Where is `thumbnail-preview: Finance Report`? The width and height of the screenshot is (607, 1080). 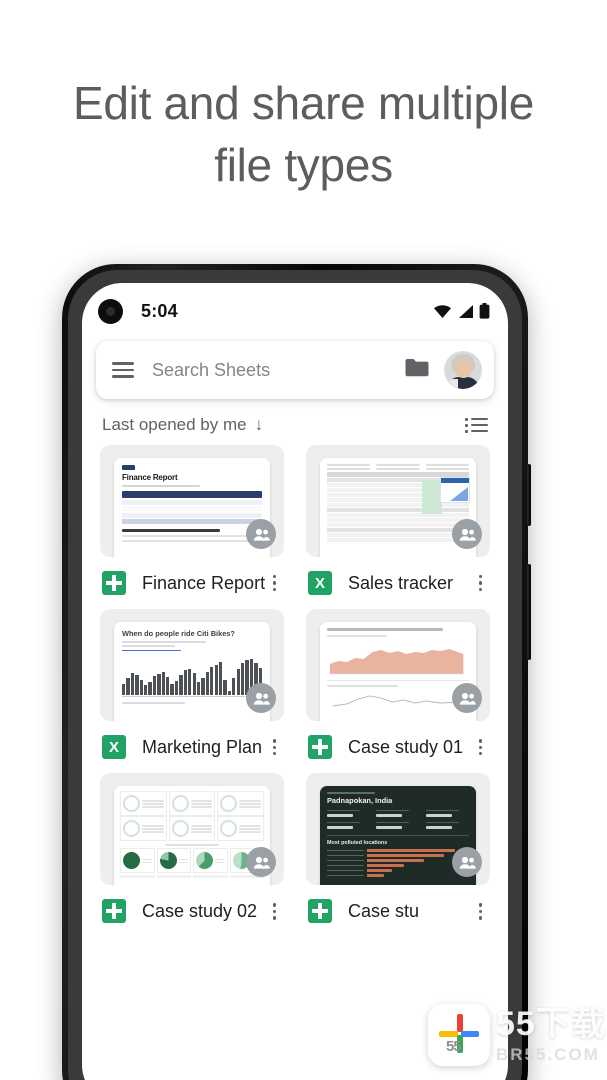
thumbnail-preview: Finance Report is located at coordinates (192, 507).